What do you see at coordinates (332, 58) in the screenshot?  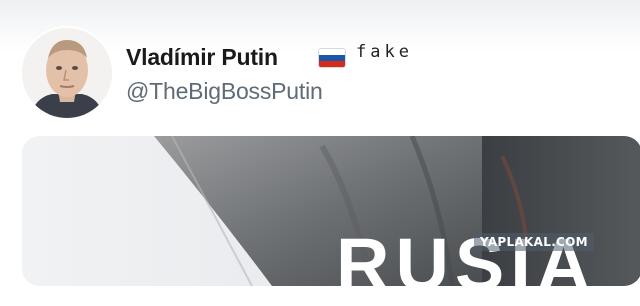 I see `russia-flag-icon` at bounding box center [332, 58].